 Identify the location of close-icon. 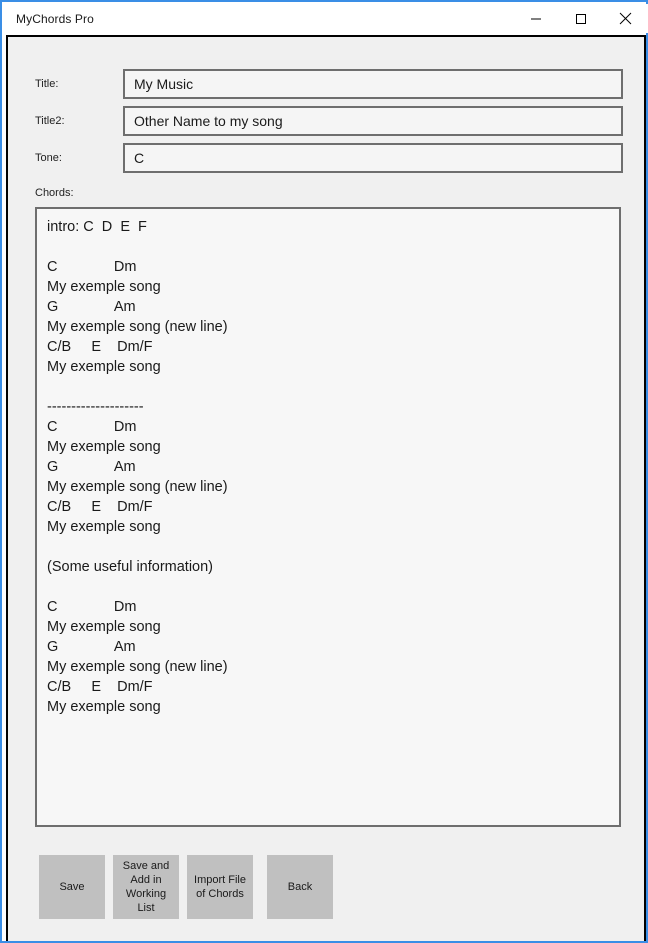
(625, 18).